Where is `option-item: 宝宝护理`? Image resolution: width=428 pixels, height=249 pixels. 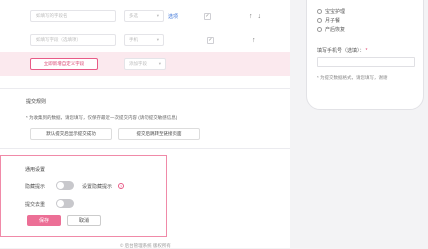
option-item: 宝宝护理 is located at coordinates (331, 11).